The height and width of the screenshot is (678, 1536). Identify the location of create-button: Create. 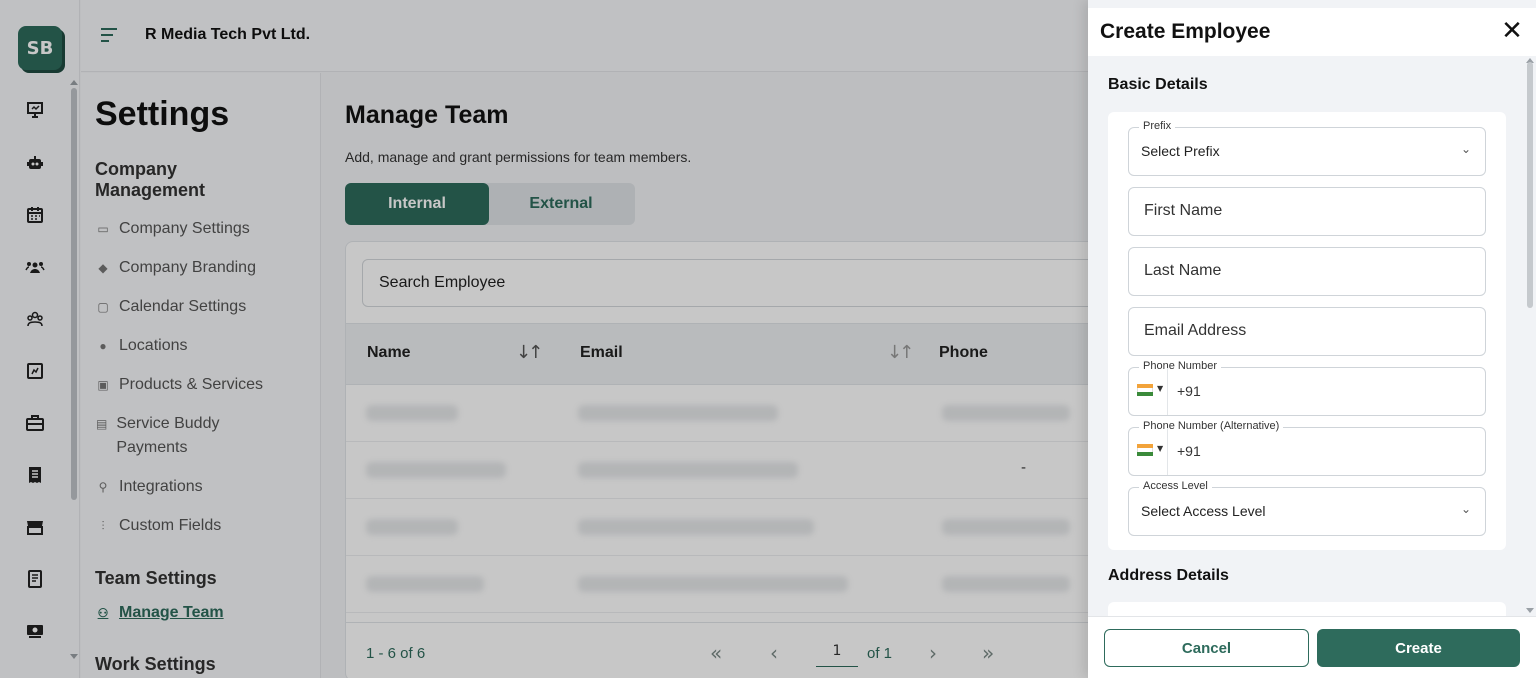
(1418, 648).